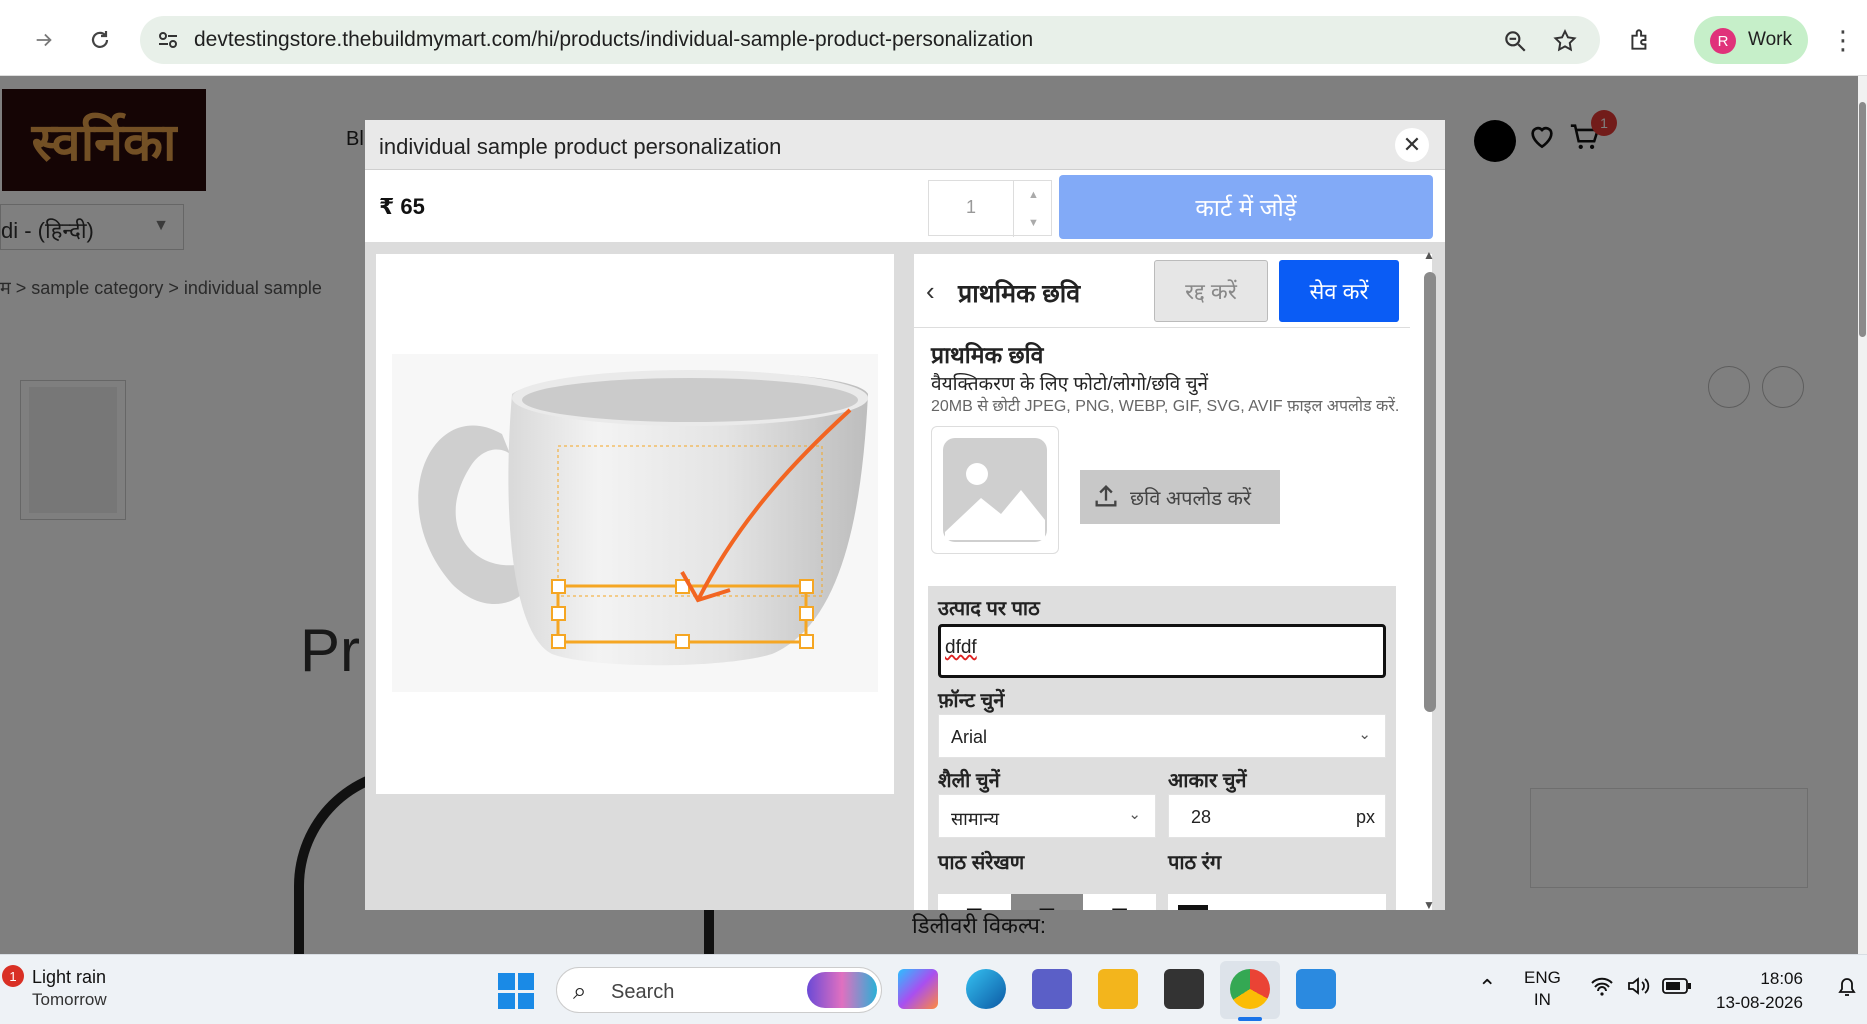 The height and width of the screenshot is (1024, 1867). What do you see at coordinates (1723, 41) in the screenshot?
I see `profile-avatar: R` at bounding box center [1723, 41].